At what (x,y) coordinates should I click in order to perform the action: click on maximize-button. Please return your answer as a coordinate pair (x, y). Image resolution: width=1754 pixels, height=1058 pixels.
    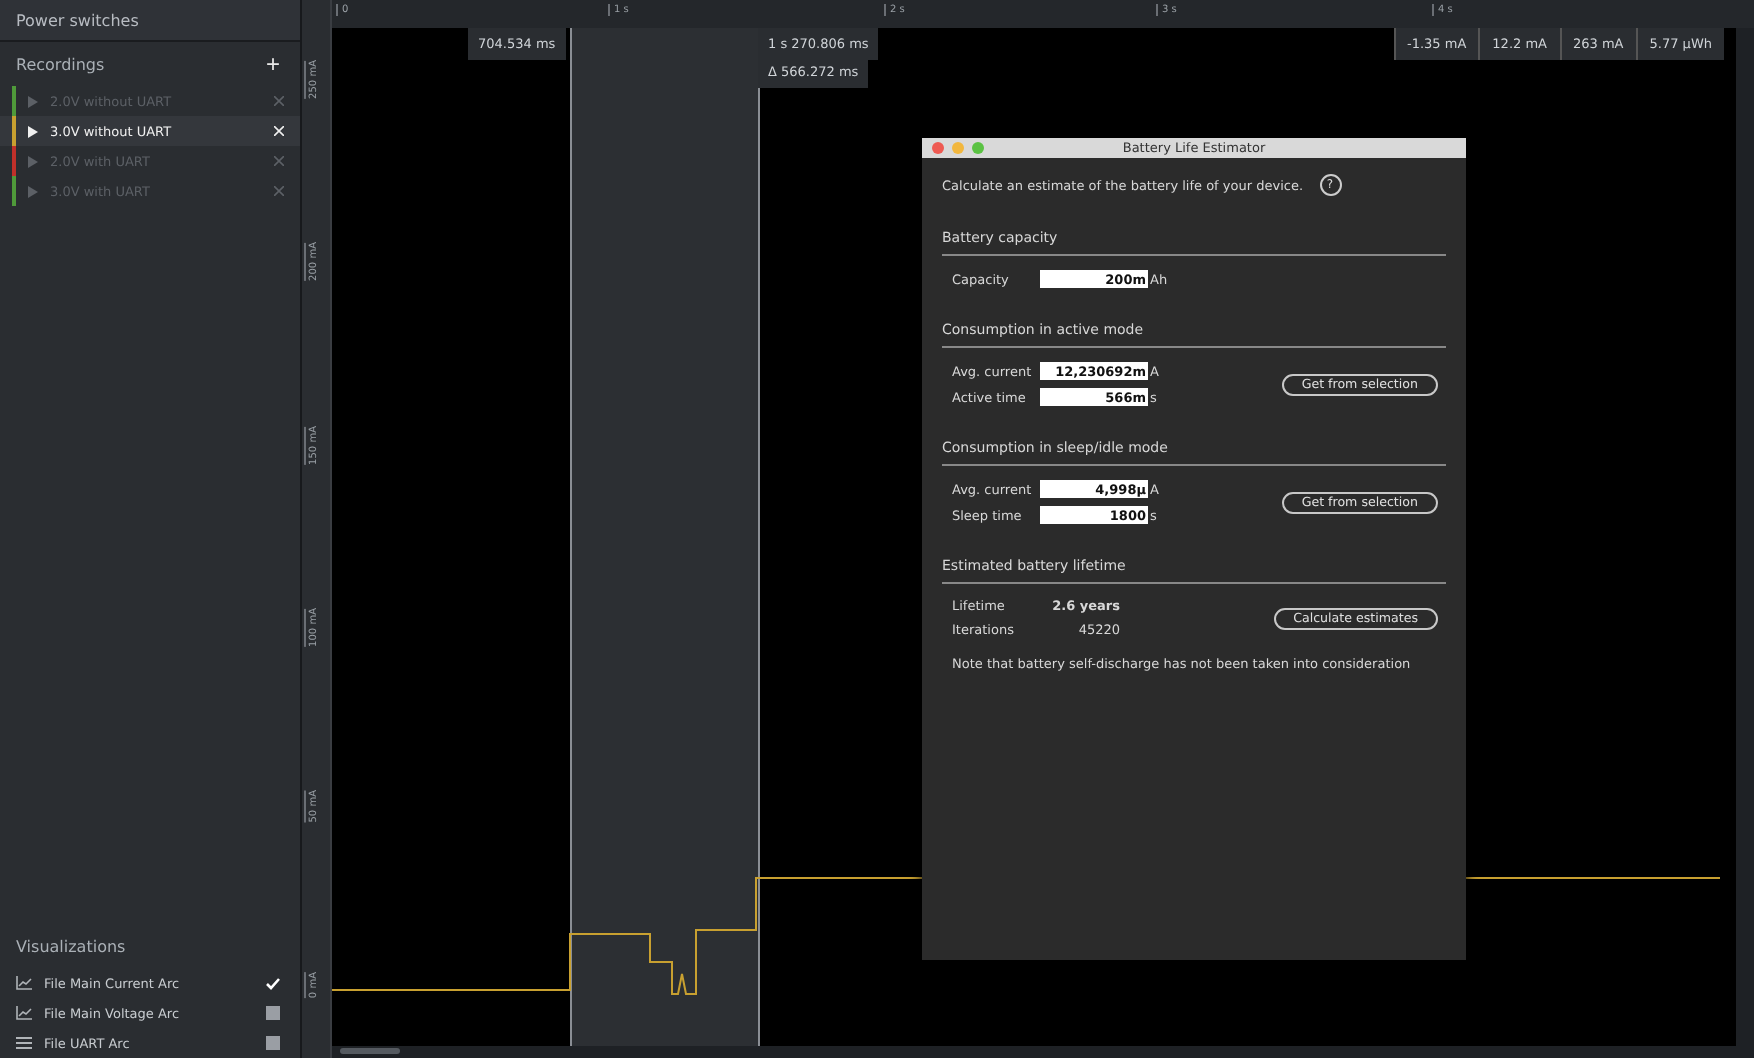
    Looking at the image, I should click on (978, 148).